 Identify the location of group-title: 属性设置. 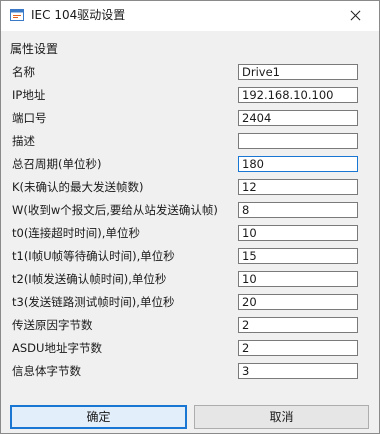
(34, 49).